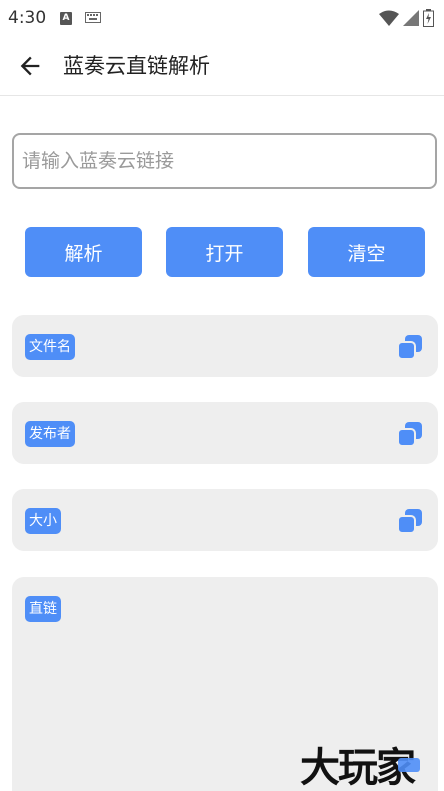  Describe the element at coordinates (389, 18) in the screenshot. I see `wifi-icon` at that location.